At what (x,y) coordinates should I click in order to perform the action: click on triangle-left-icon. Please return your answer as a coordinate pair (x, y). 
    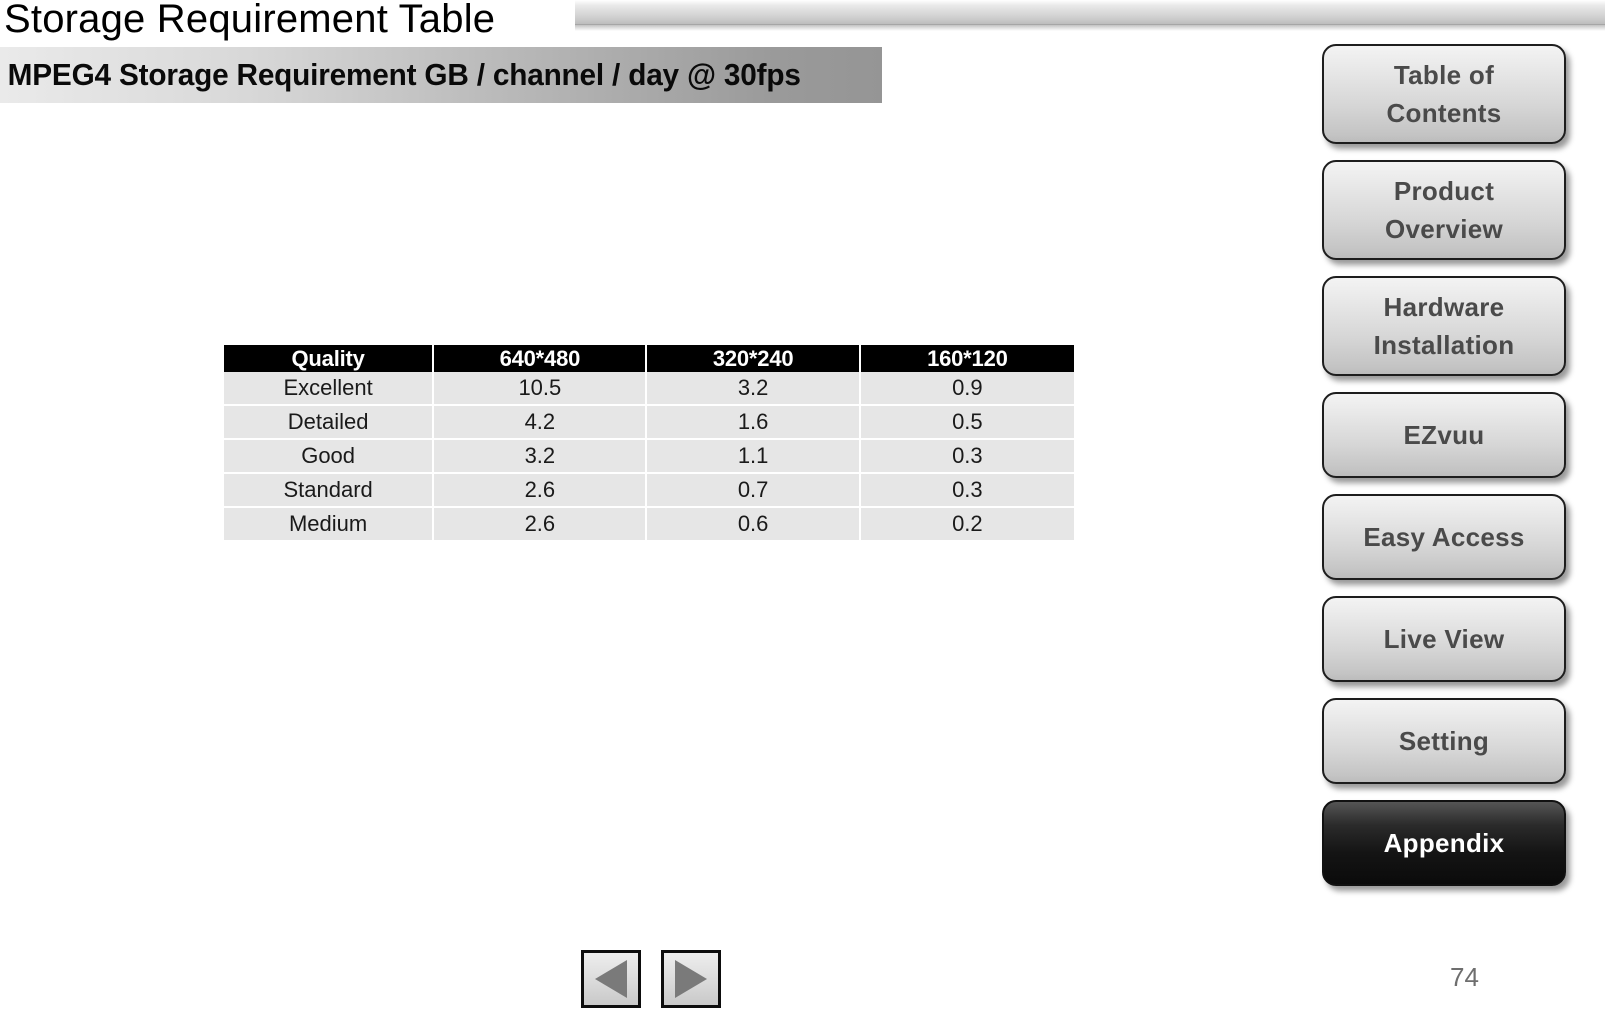
    Looking at the image, I should click on (611, 979).